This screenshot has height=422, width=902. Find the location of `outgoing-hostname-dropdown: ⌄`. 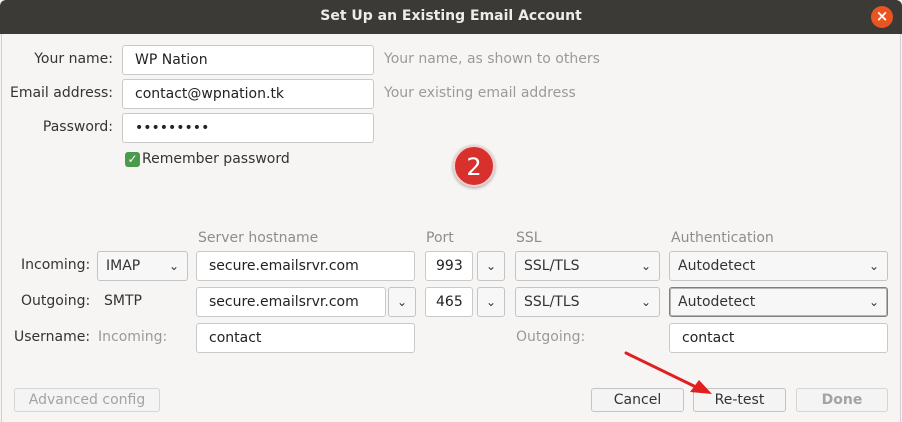

outgoing-hostname-dropdown: ⌄ is located at coordinates (402, 302).